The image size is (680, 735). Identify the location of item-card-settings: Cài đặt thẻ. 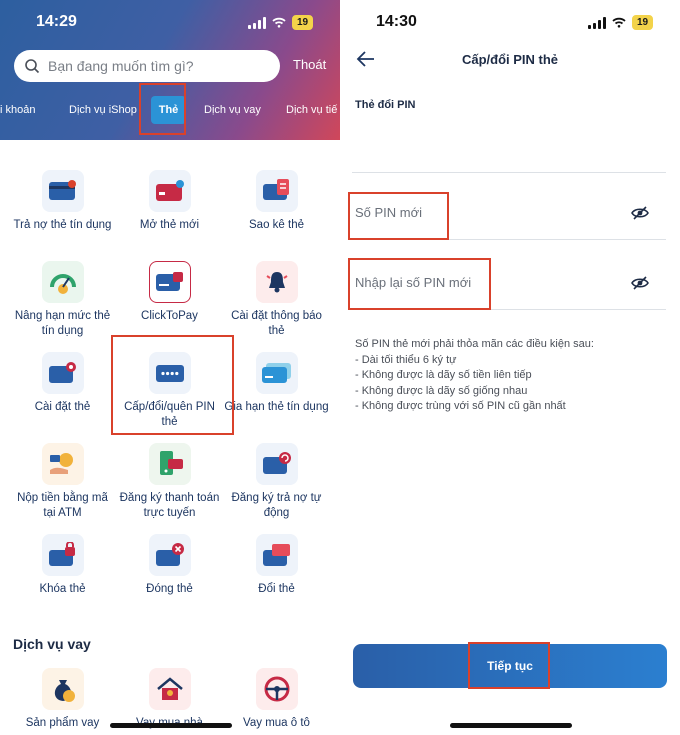
(62, 383).